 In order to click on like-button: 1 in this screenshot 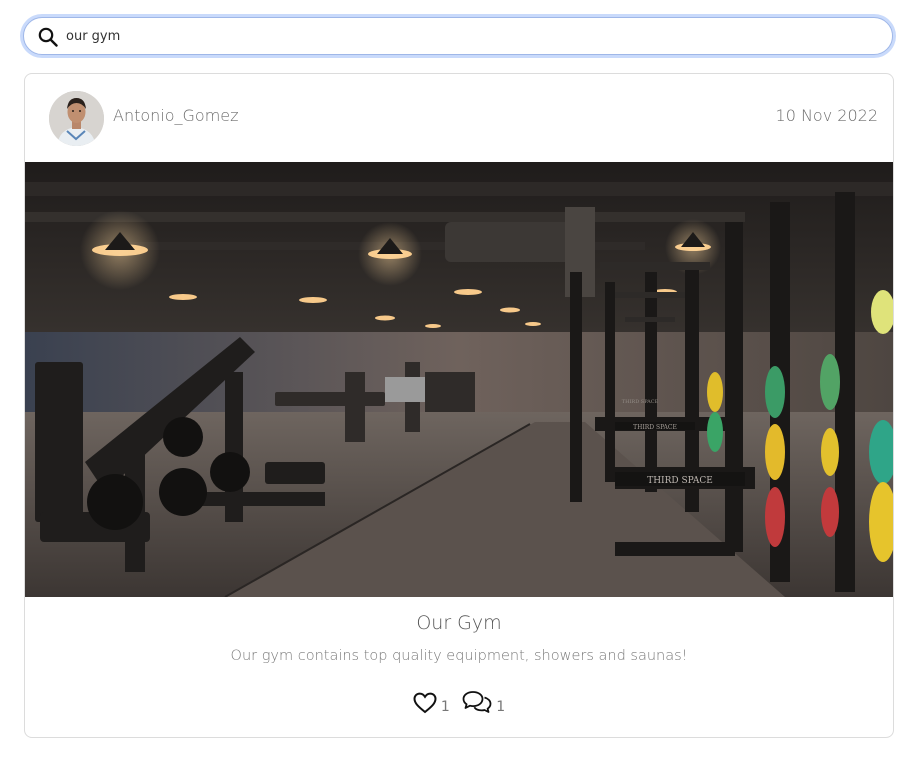, I will do `click(431, 703)`.